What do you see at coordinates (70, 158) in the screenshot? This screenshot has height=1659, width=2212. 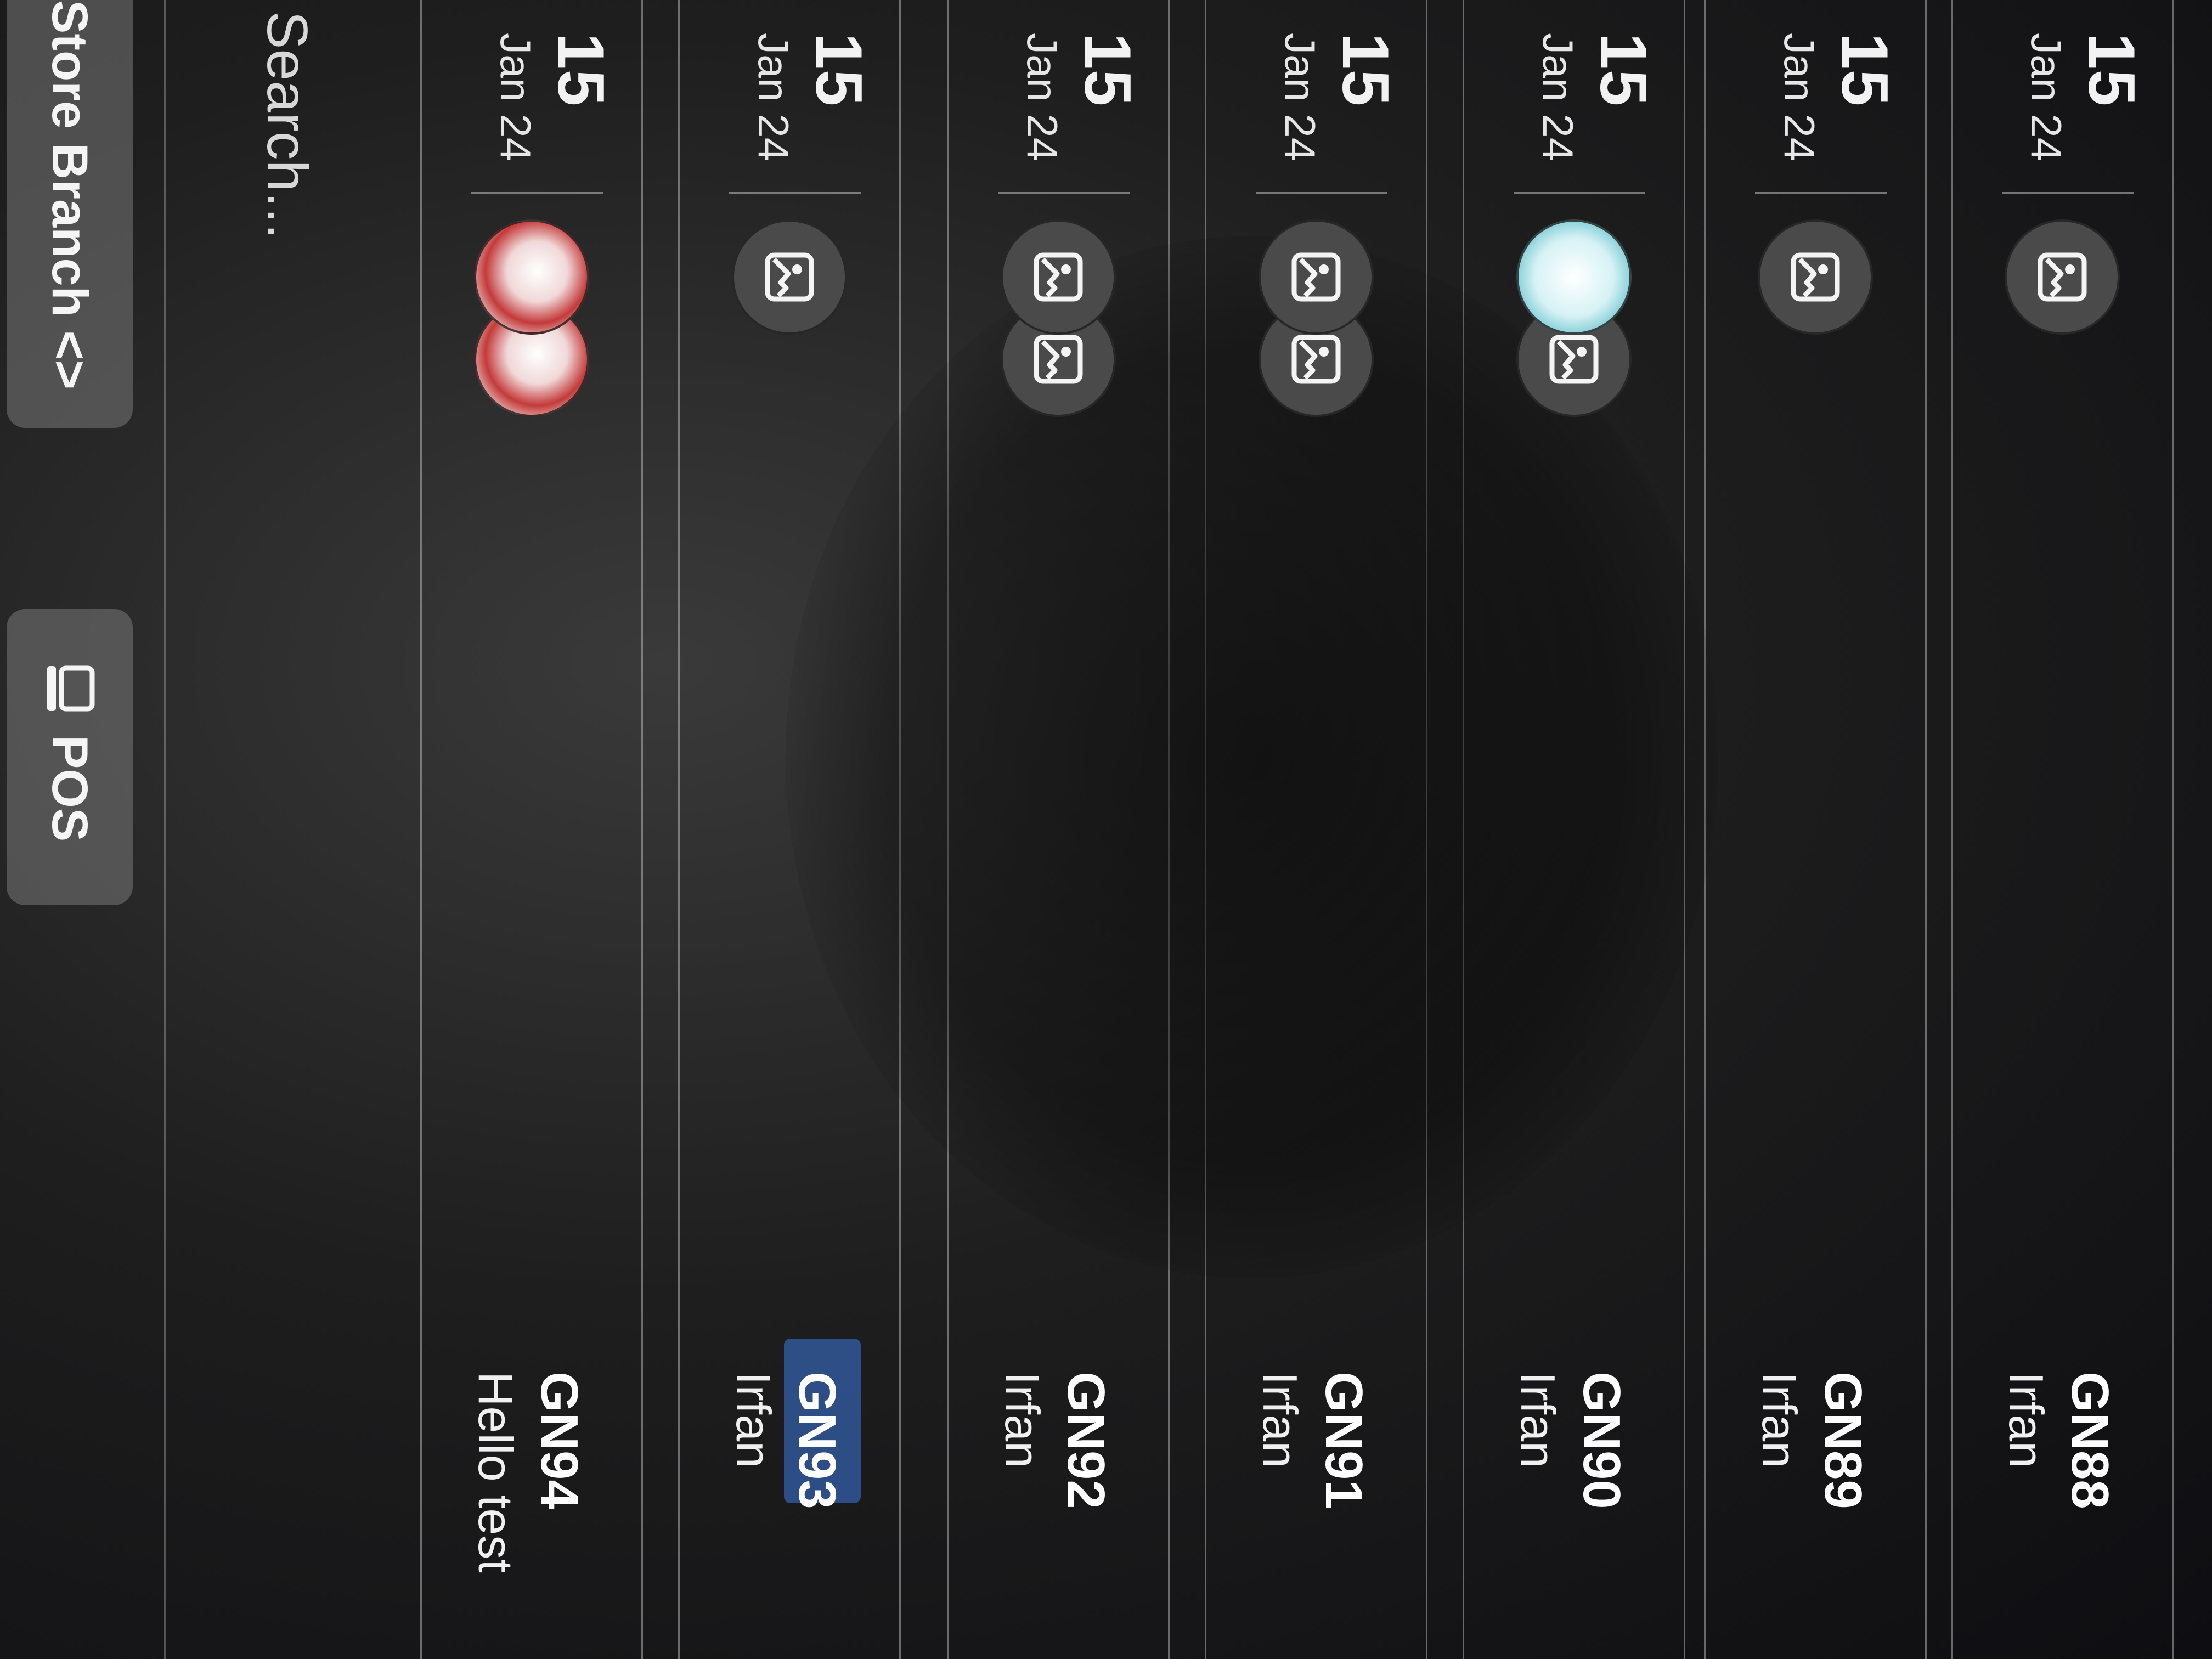 I see `store-branch-label: Store Branch` at bounding box center [70, 158].